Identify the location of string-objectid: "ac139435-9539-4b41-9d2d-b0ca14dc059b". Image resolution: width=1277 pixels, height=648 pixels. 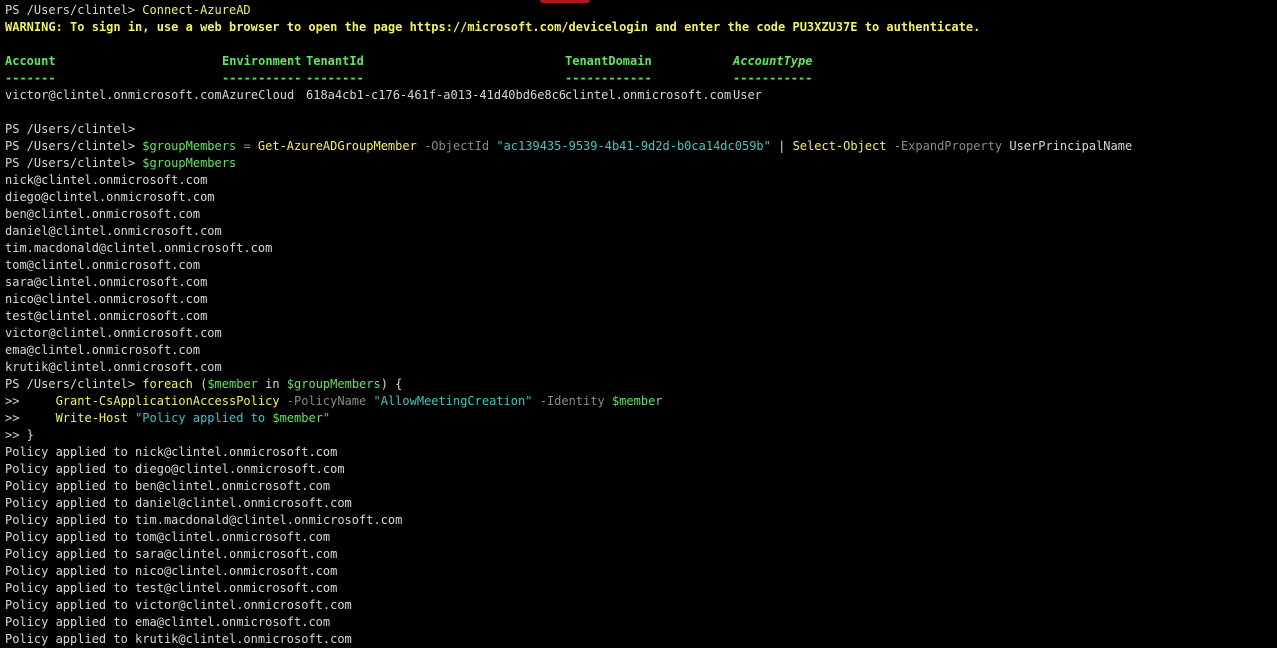
(633, 146).